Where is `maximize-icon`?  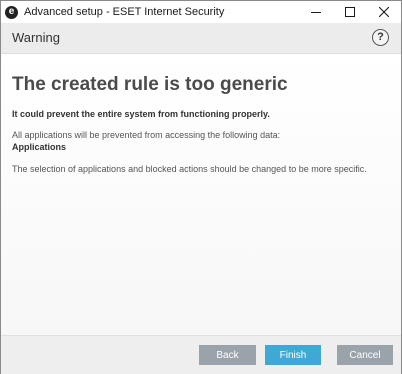 maximize-icon is located at coordinates (350, 12).